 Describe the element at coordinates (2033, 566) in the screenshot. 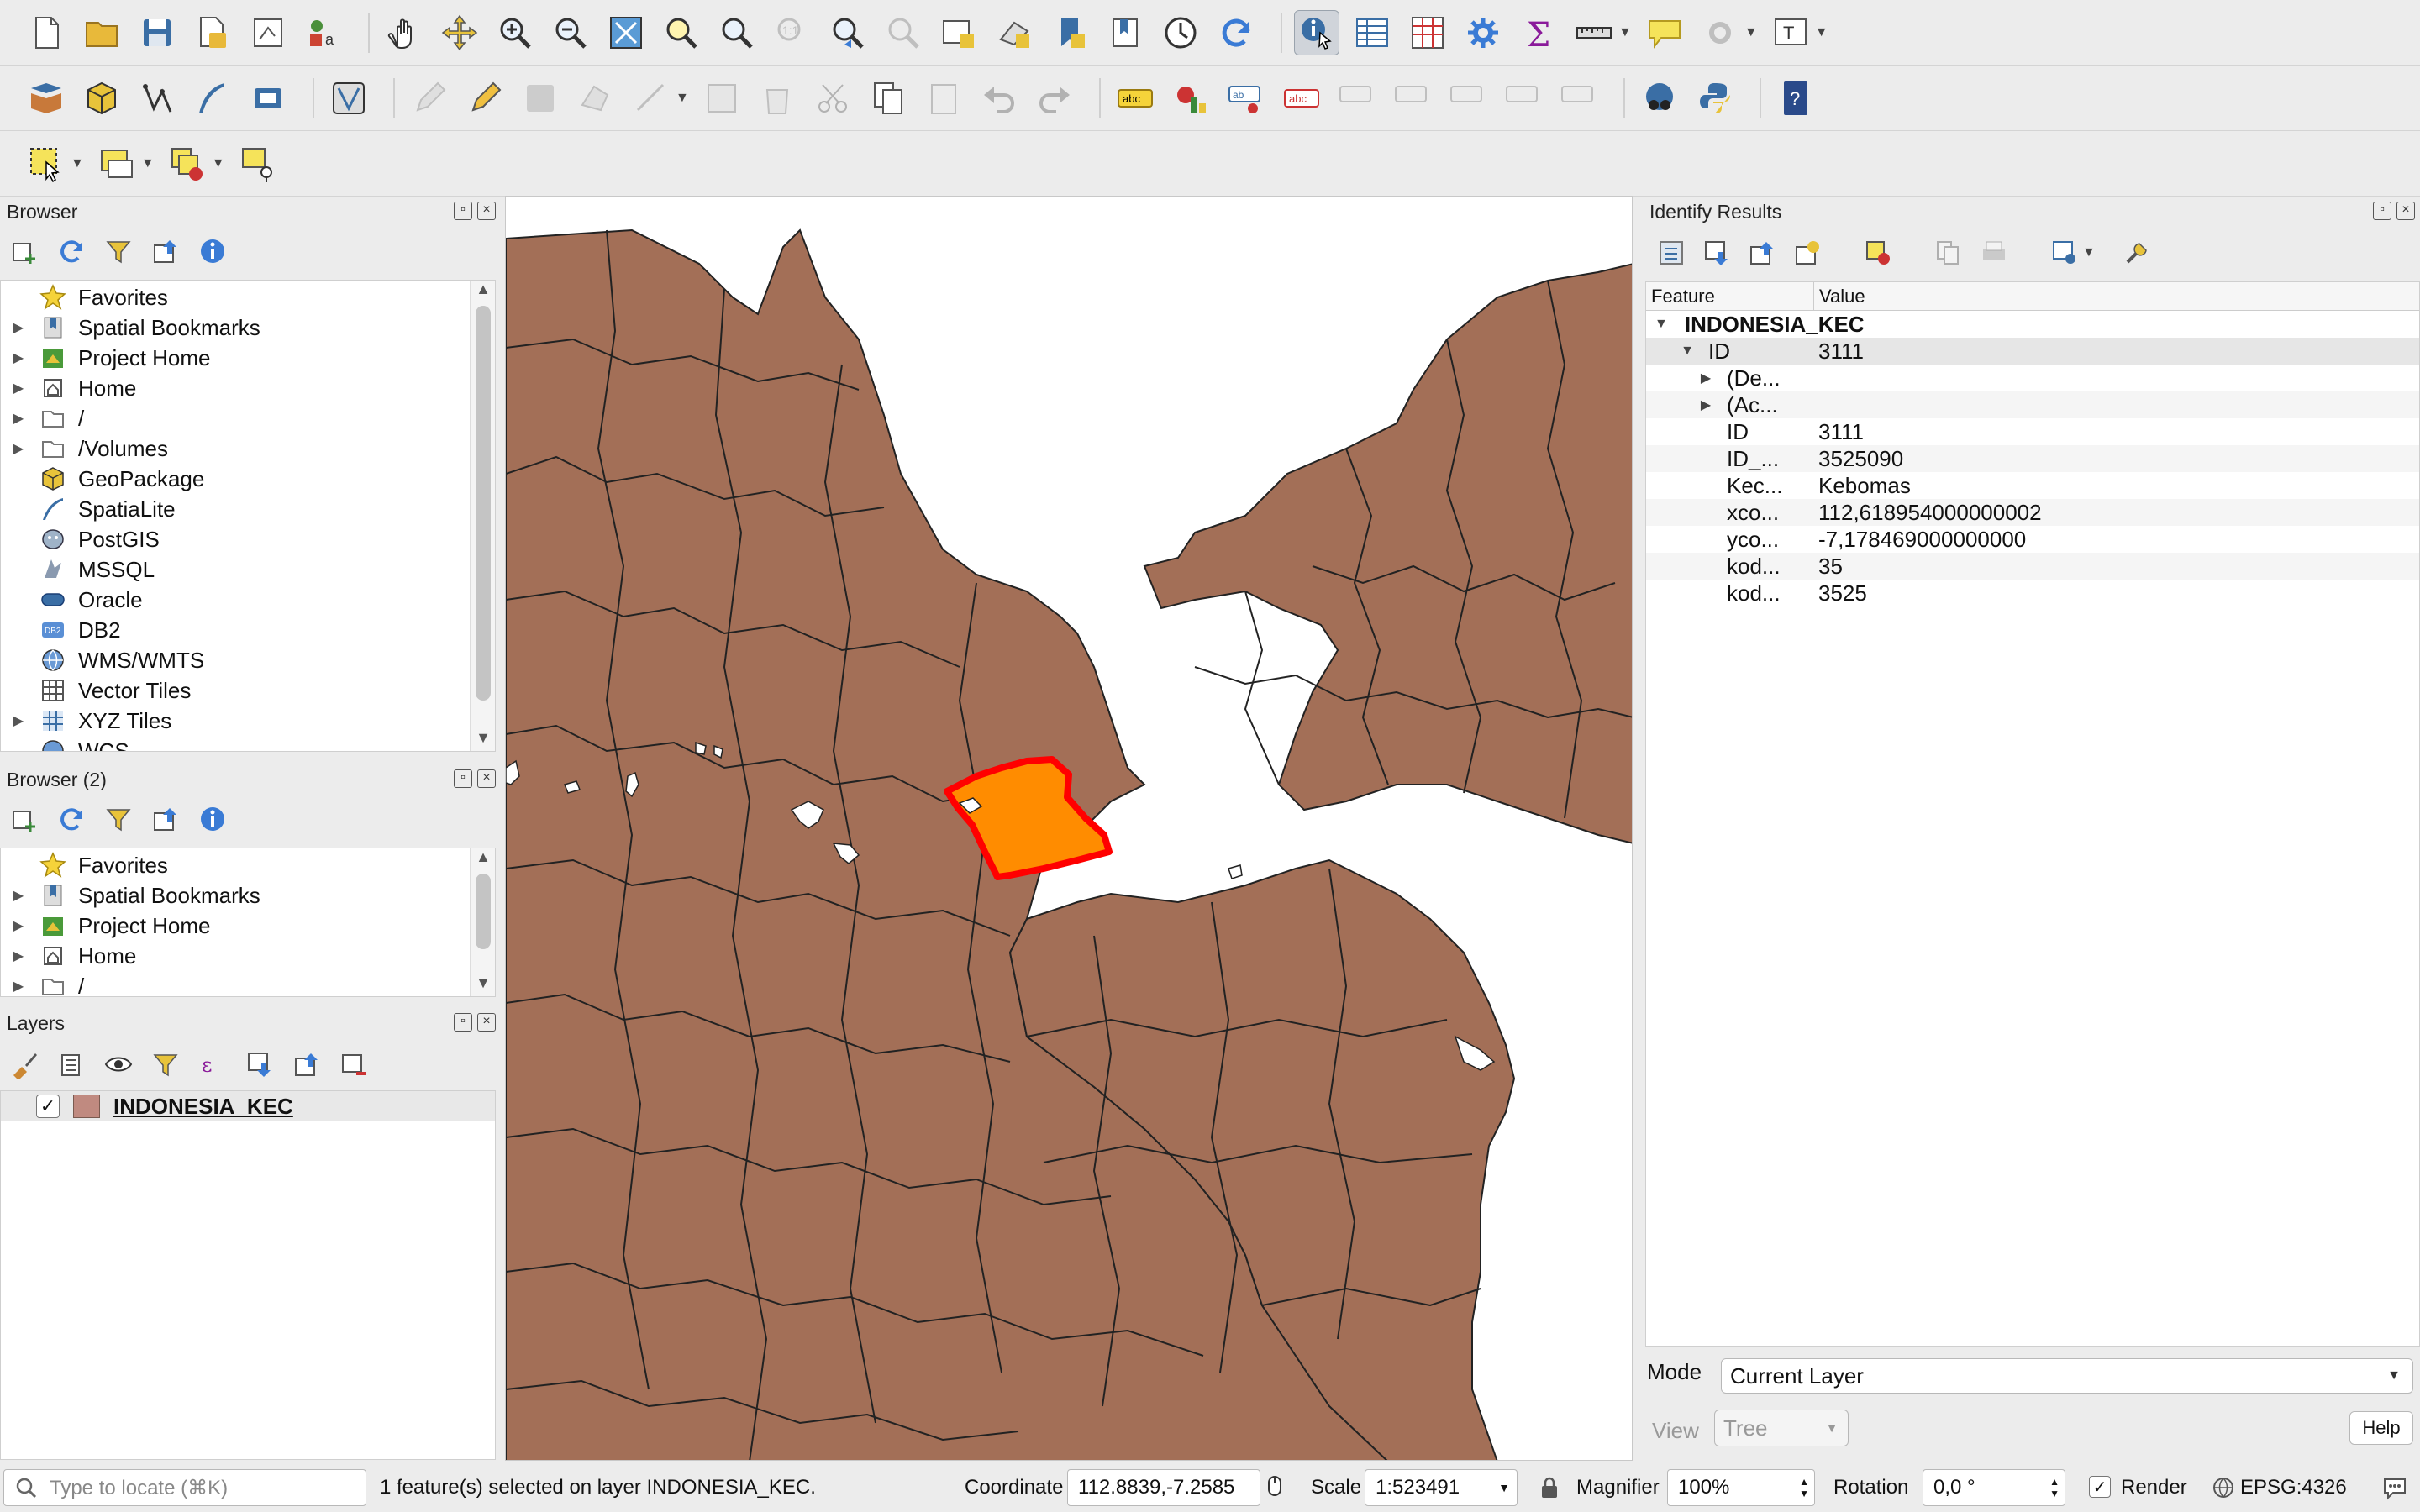

I see `identify-attribute-row: kod... 35` at that location.